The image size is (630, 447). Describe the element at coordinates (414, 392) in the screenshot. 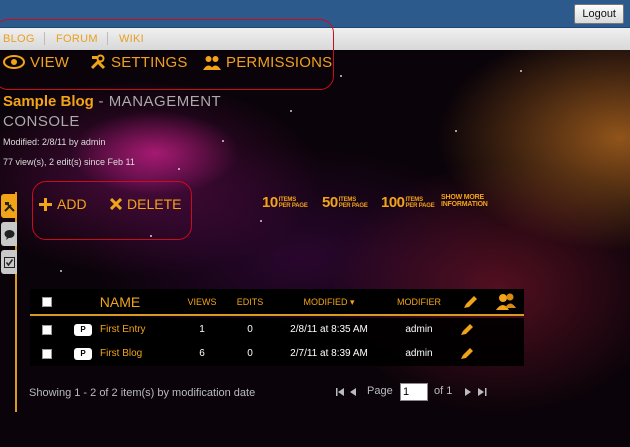

I see `page-number-input` at that location.